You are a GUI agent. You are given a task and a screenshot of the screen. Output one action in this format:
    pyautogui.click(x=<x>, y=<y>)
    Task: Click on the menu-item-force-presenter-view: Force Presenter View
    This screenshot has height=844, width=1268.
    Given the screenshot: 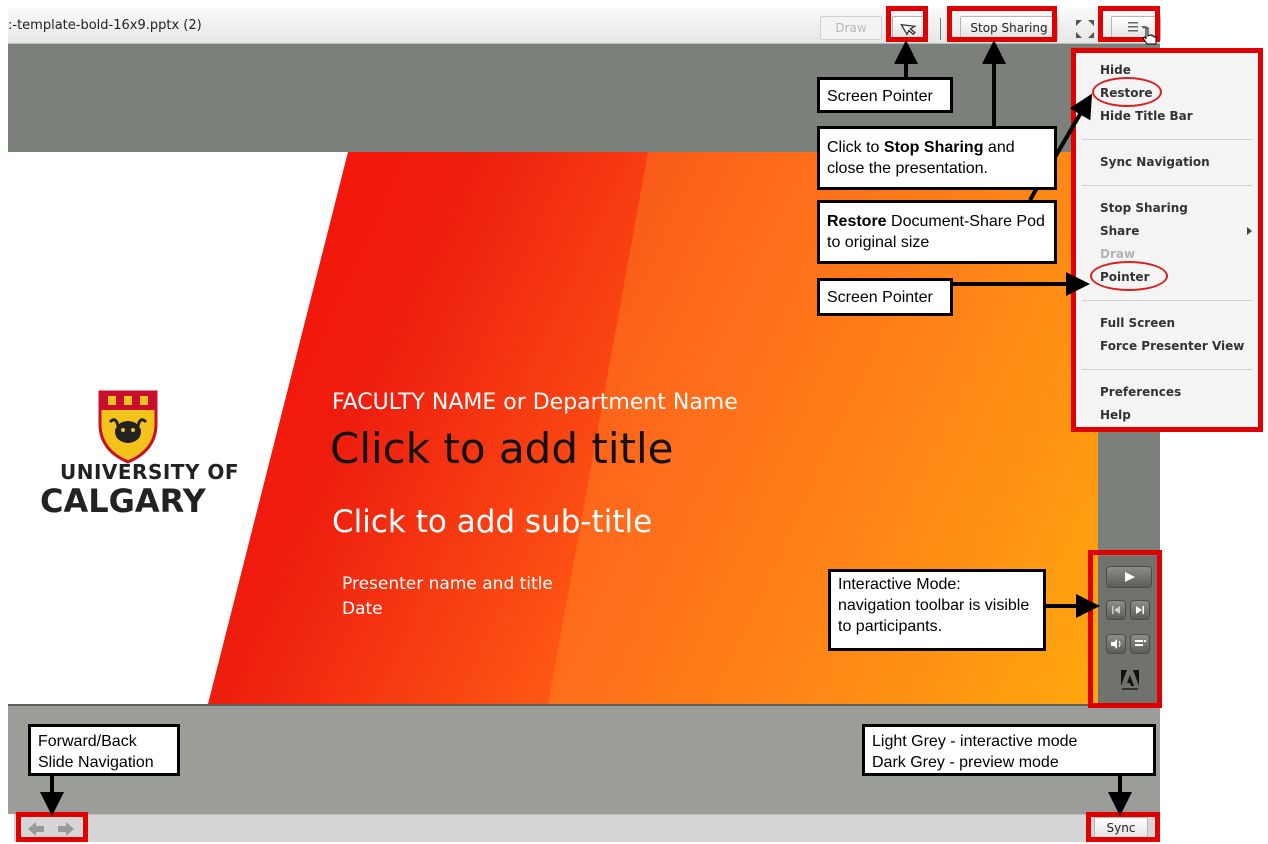 What is the action you would take?
    pyautogui.click(x=1172, y=346)
    